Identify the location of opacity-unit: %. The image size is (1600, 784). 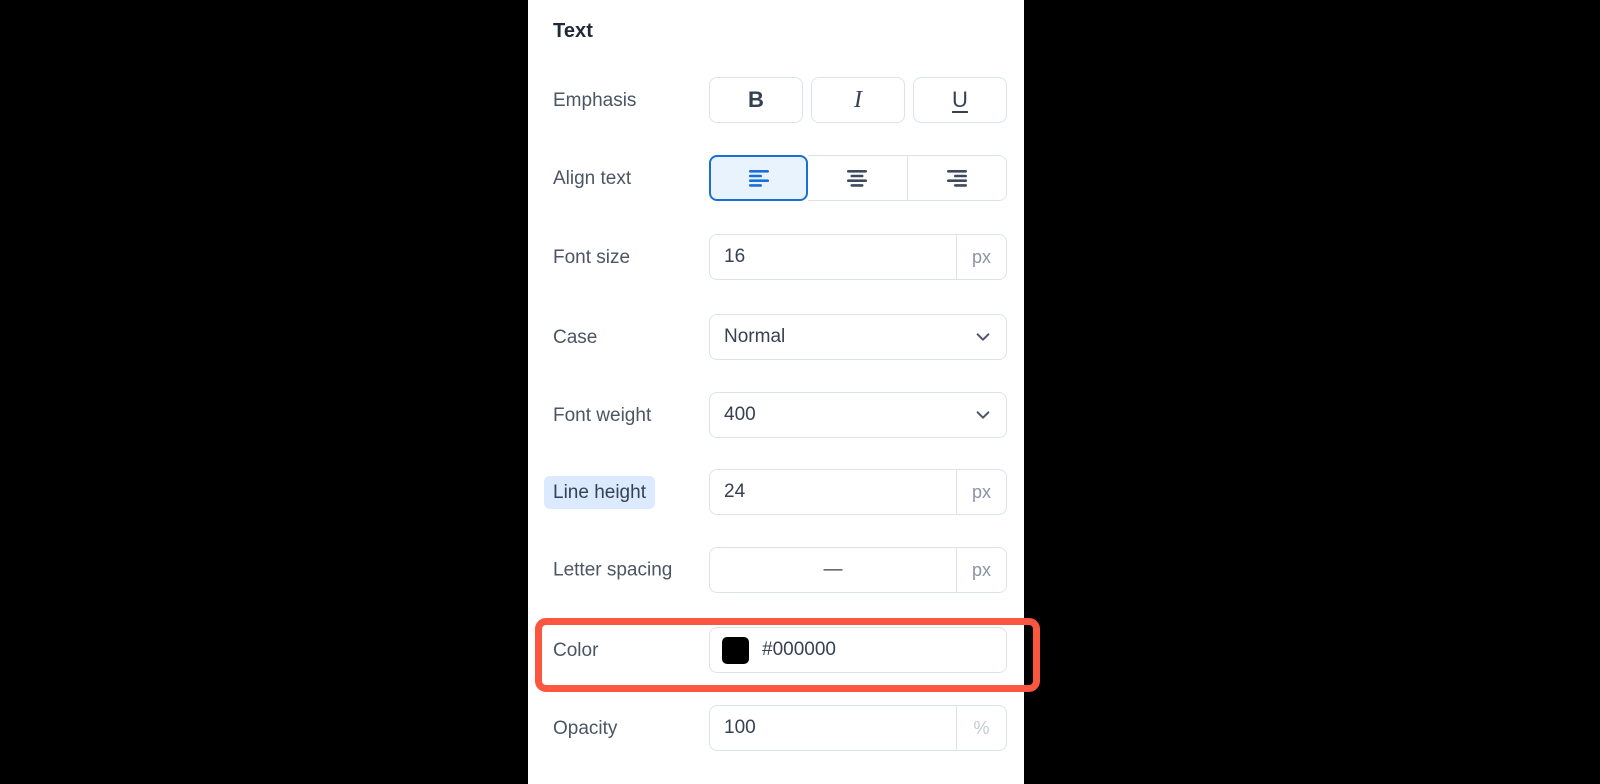
(981, 728).